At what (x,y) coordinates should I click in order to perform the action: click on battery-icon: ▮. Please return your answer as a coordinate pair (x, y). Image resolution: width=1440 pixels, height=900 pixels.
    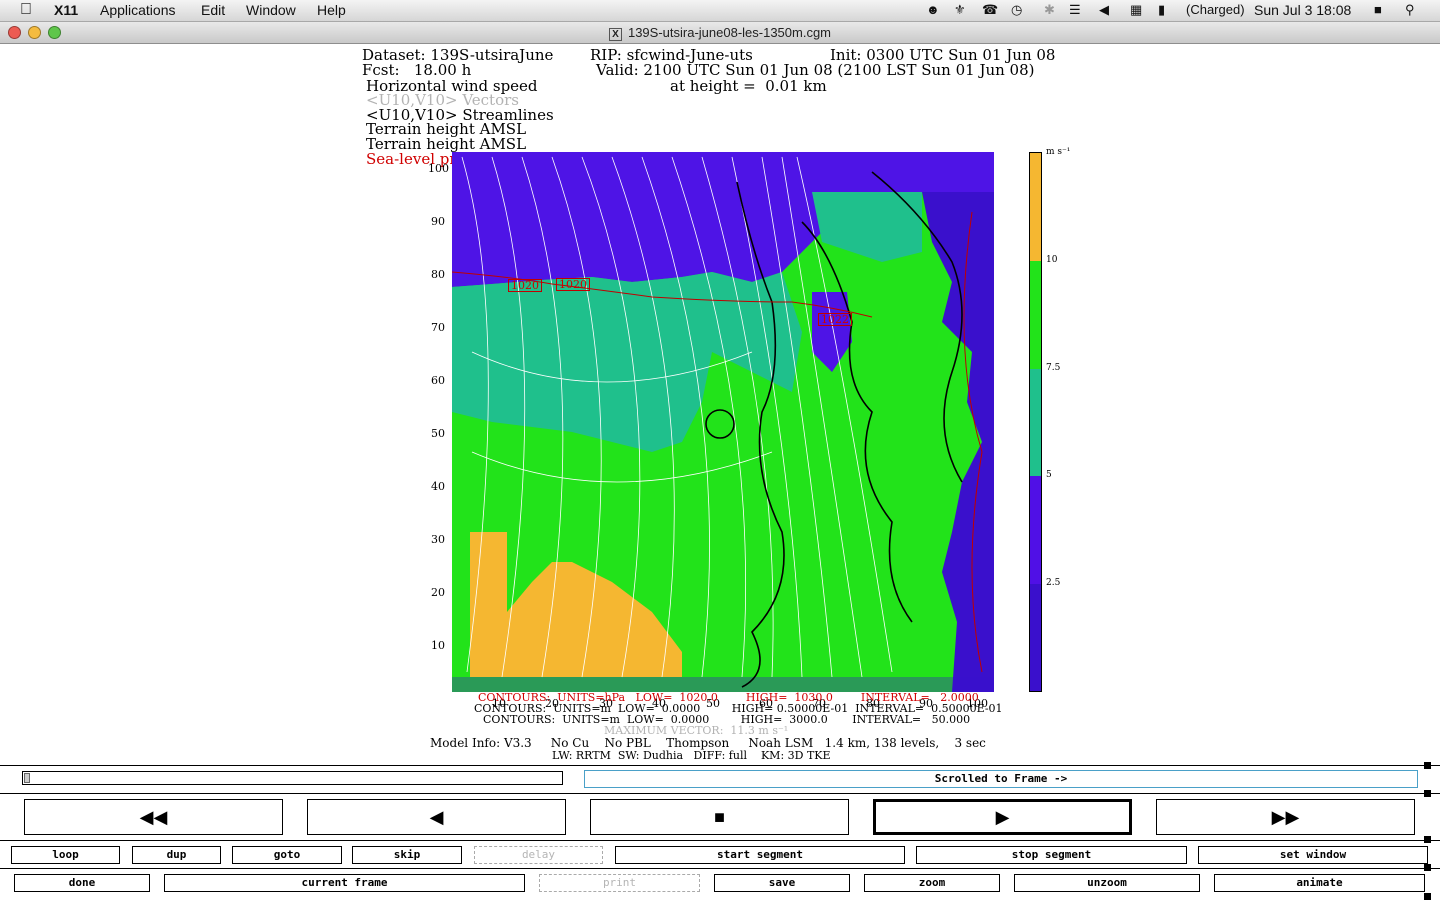
    Looking at the image, I should click on (1161, 10).